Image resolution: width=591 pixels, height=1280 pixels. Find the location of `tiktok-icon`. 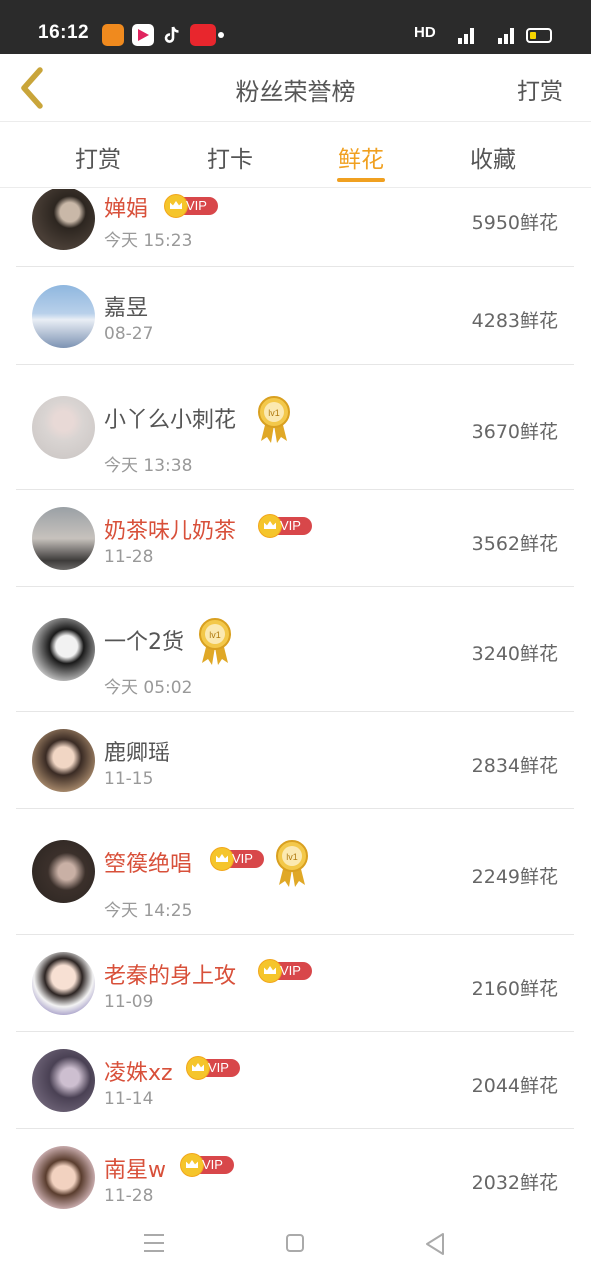

tiktok-icon is located at coordinates (172, 35).